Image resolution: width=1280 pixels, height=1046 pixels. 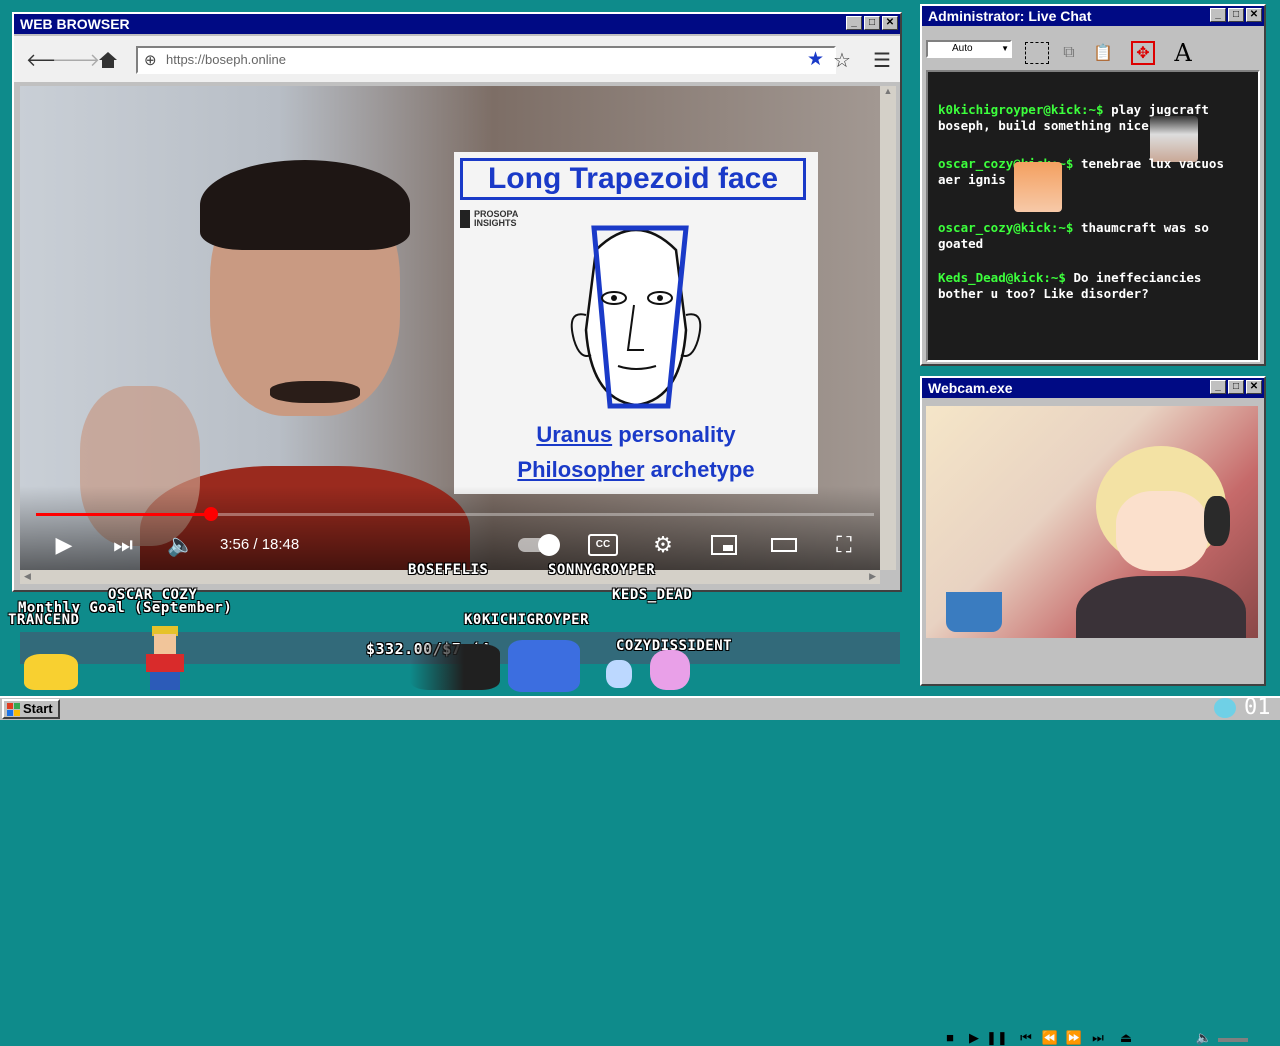 I want to click on windows-logo-icon, so click(x=13, y=709).